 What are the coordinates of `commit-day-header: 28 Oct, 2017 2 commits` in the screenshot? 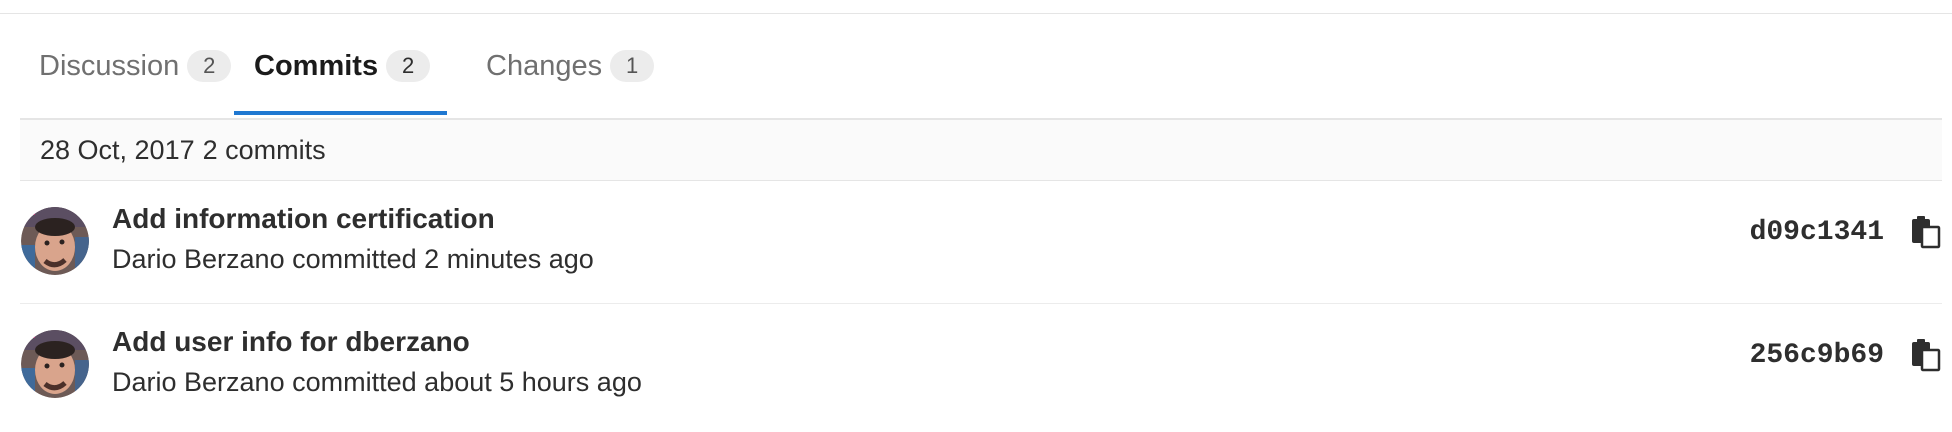 It's located at (981, 150).